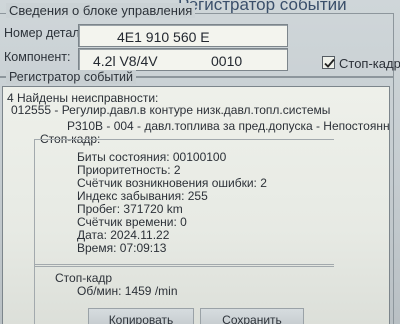 This screenshot has height=324, width=400. I want to click on mileage: Пробег: 371720 km, so click(130, 209).